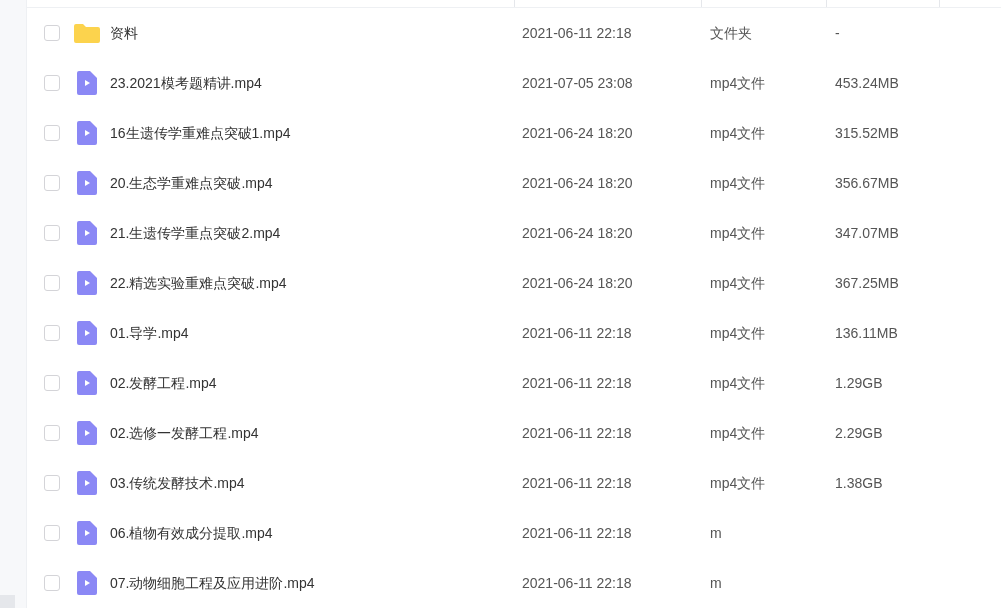 The width and height of the screenshot is (1001, 608). I want to click on file-name: 07.动物细胞工程及应用进阶.mp4, so click(213, 583).